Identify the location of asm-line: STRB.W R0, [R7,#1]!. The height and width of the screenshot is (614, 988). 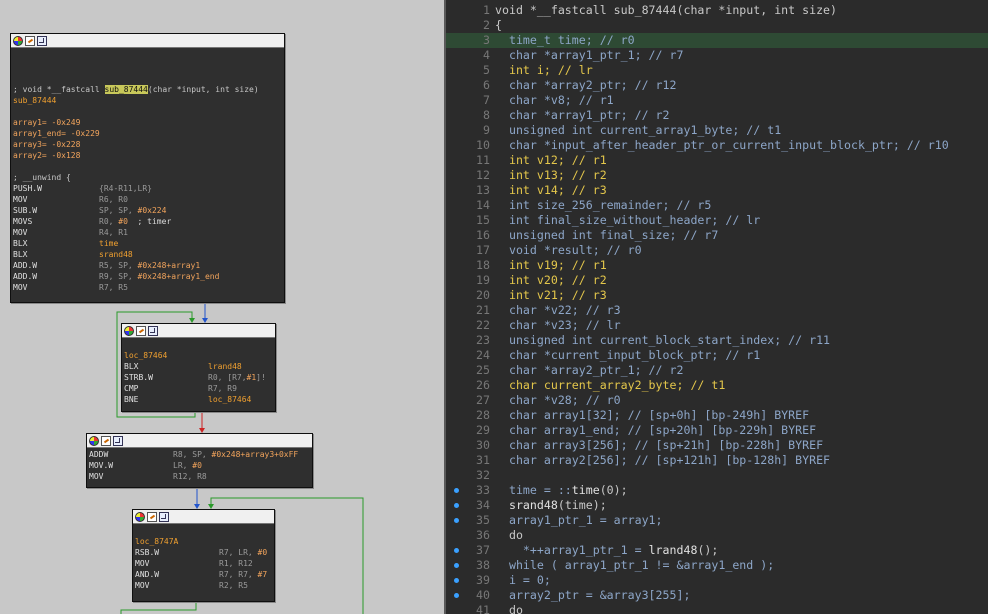
(199, 377).